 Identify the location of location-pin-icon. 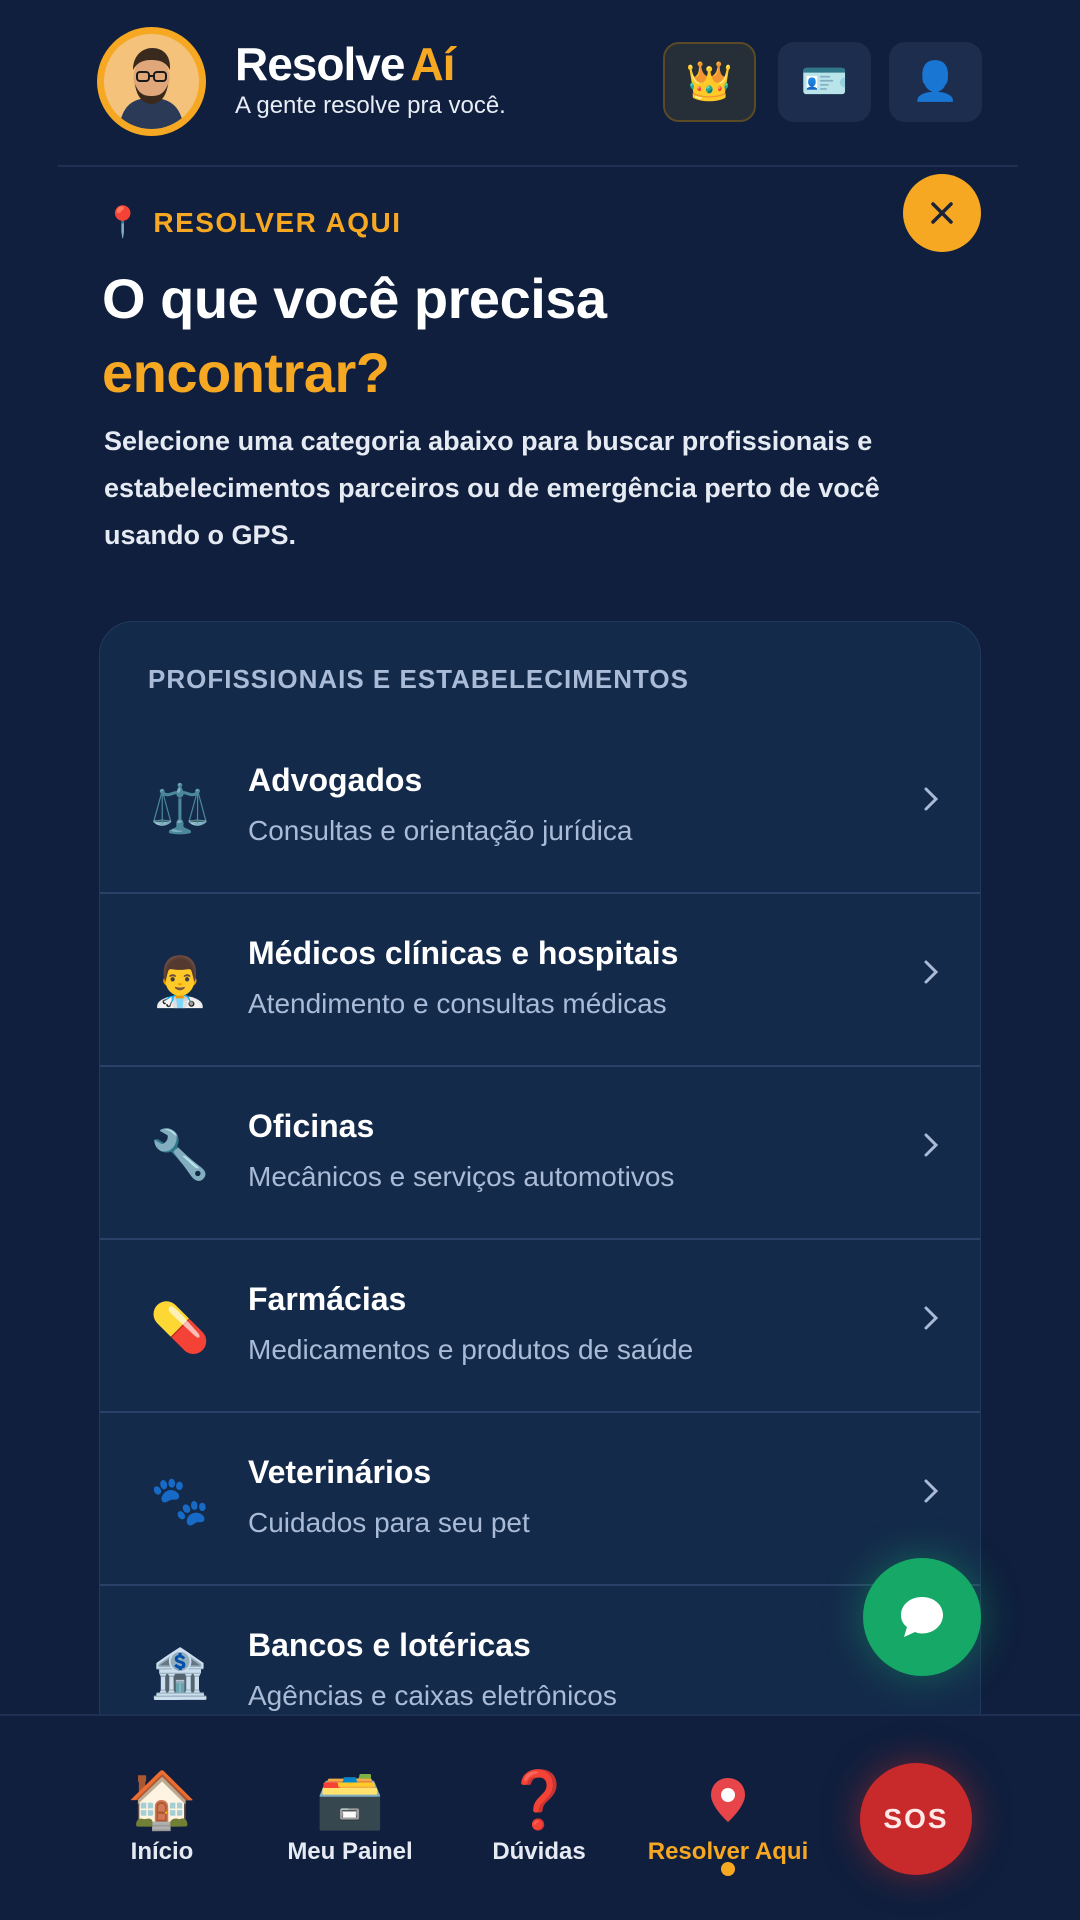
(728, 1802).